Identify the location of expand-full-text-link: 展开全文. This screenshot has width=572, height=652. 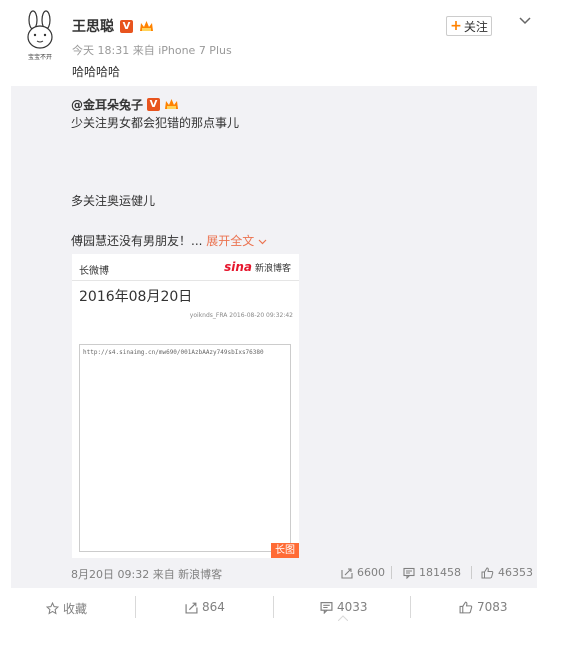
(236, 241).